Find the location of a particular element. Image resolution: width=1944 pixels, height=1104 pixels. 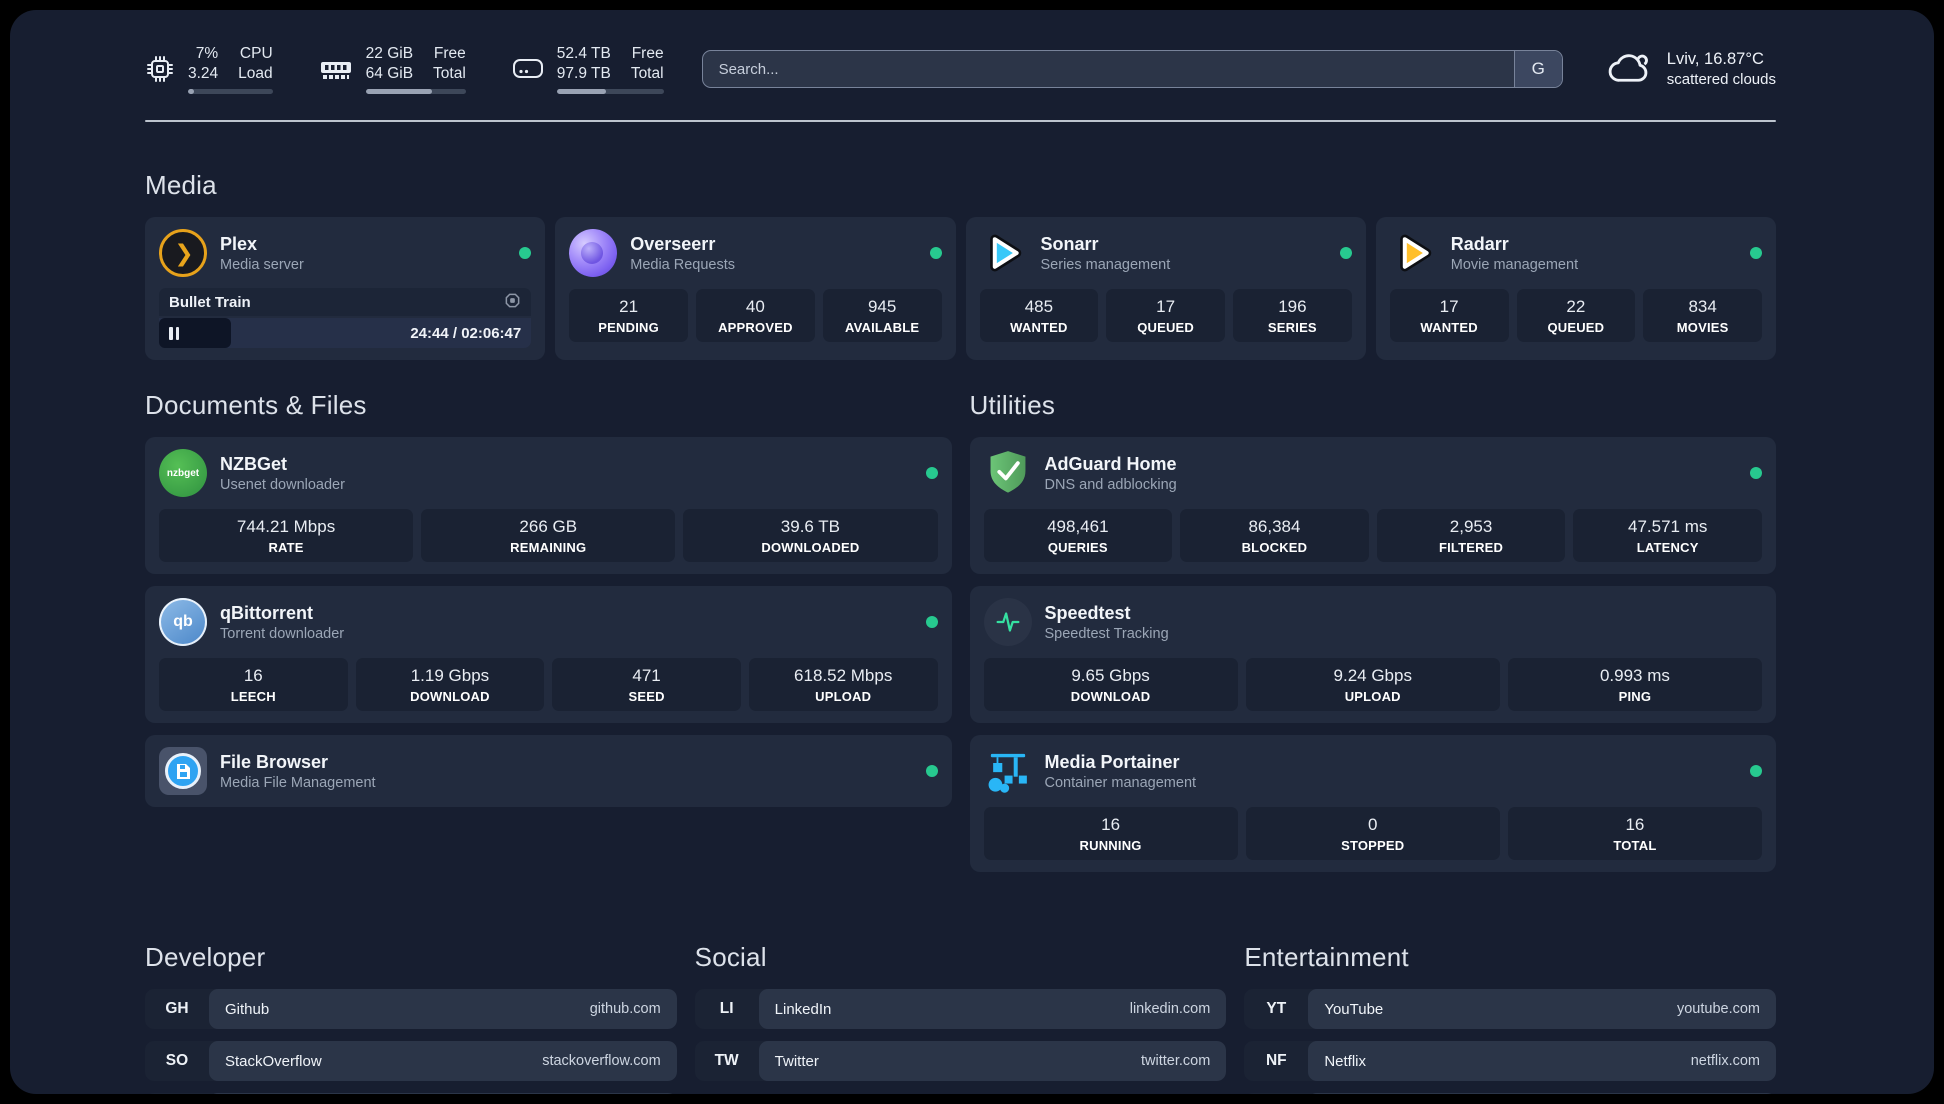

weather-location-temp: Lviv, 16.87°C is located at coordinates (1715, 58).